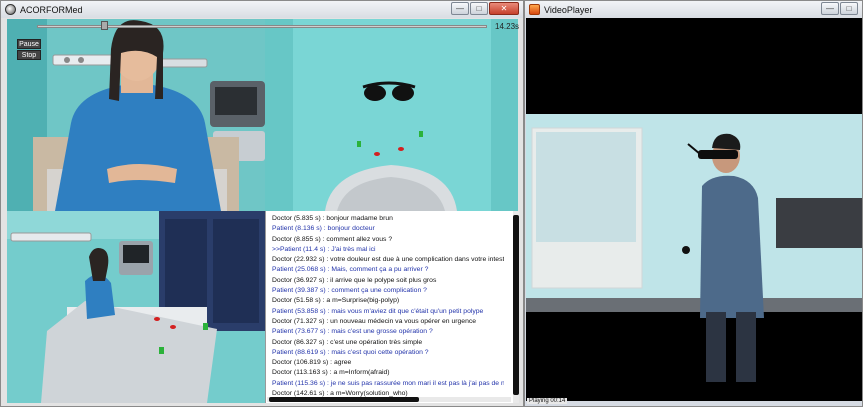  What do you see at coordinates (29, 55) in the screenshot?
I see `stop-button: Stop` at bounding box center [29, 55].